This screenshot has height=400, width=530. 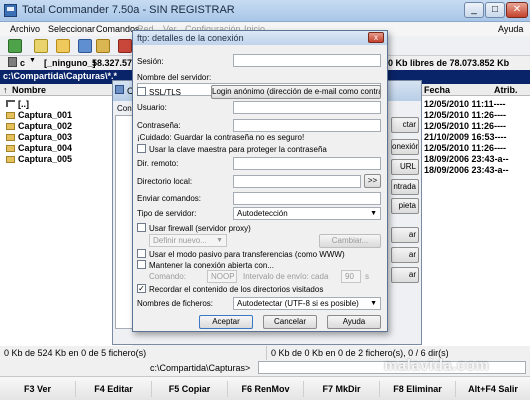 I want to click on list-item: Captura_005, so click(x=39, y=159).